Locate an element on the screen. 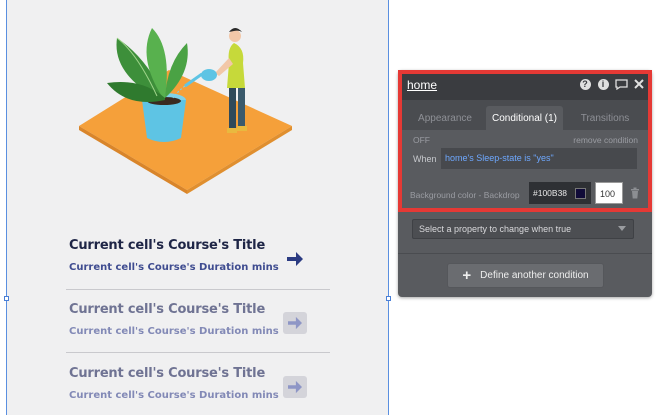 The width and height of the screenshot is (658, 415). define-another-condition-button: + Define another condition is located at coordinates (525, 275).